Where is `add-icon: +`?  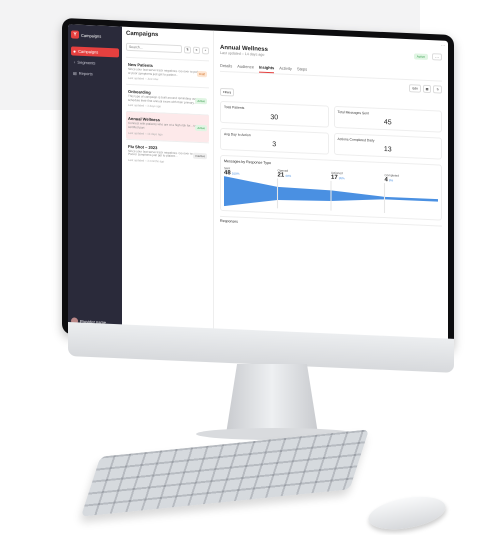
add-icon: + is located at coordinates (205, 50).